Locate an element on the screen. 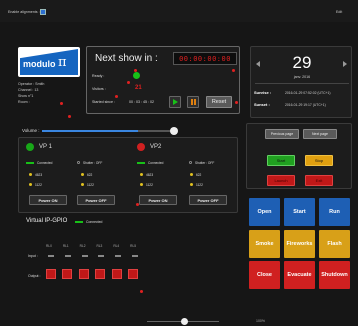 This screenshot has width=358, height=326. vp2-value-1: 4623 is located at coordinates (150, 174).